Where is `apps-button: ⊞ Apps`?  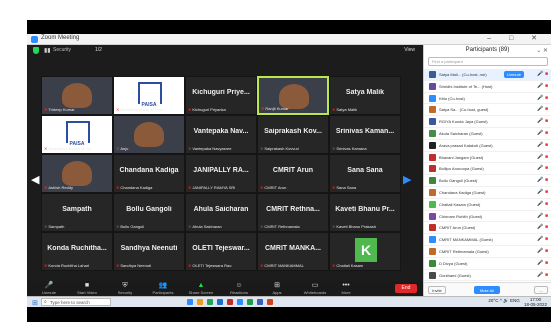 apps-button: ⊞ Apps is located at coordinates (277, 288).